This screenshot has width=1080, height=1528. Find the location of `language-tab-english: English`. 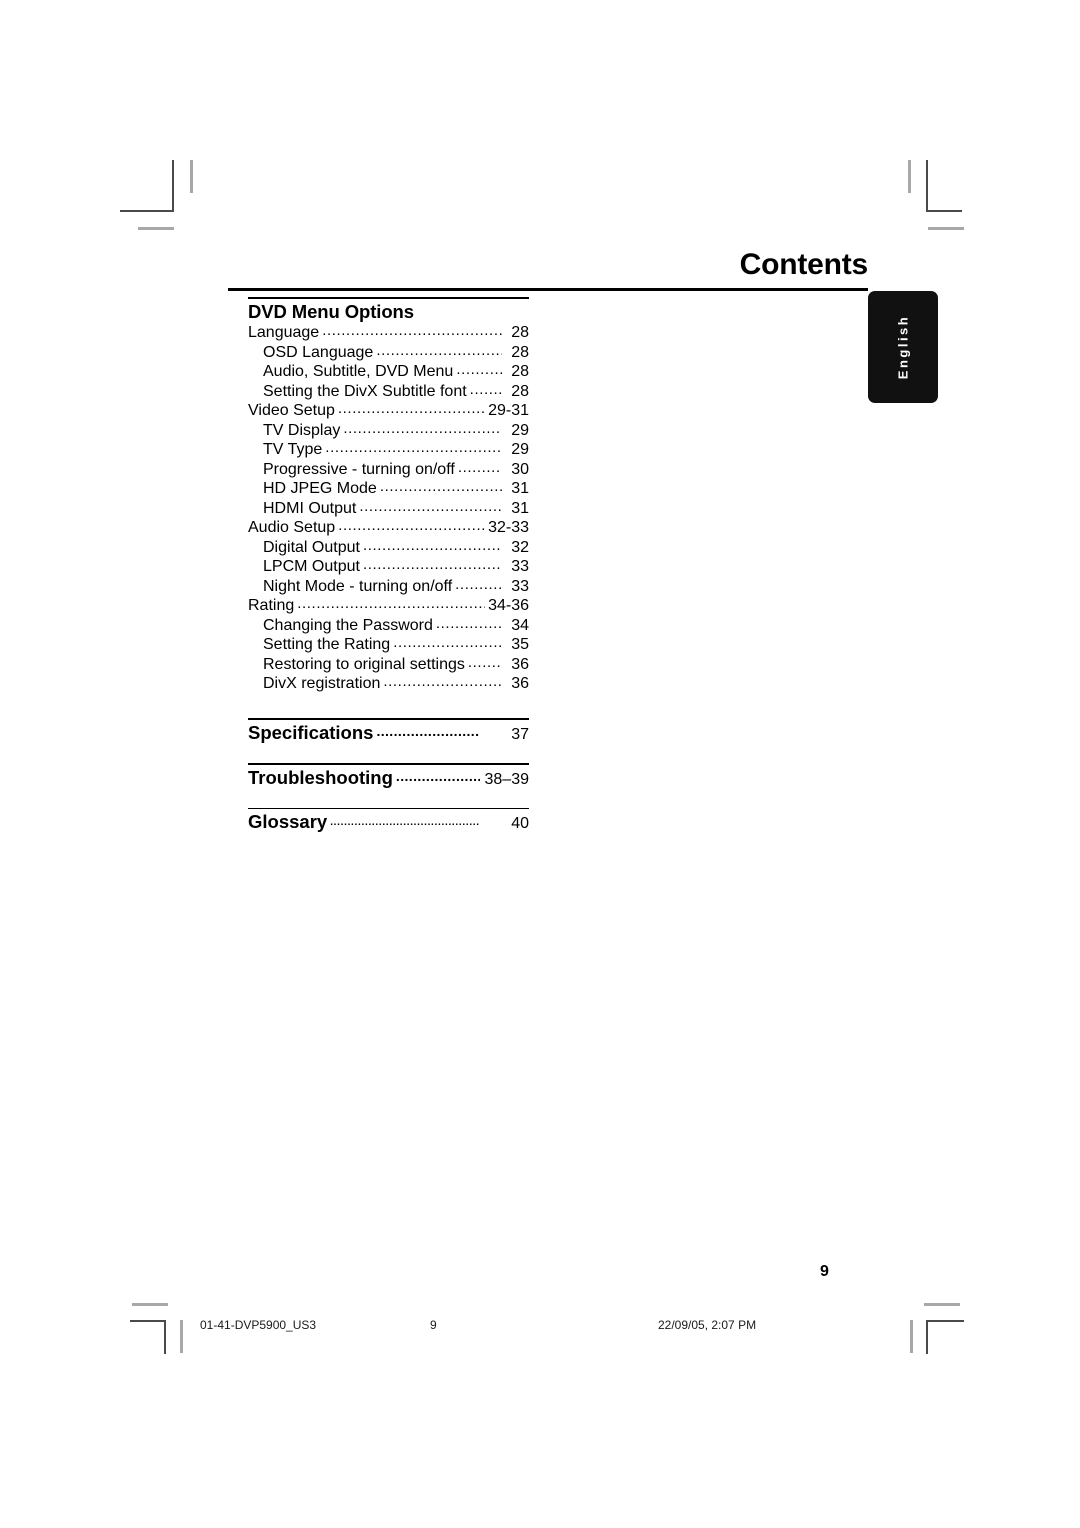

language-tab-english: English is located at coordinates (903, 347).